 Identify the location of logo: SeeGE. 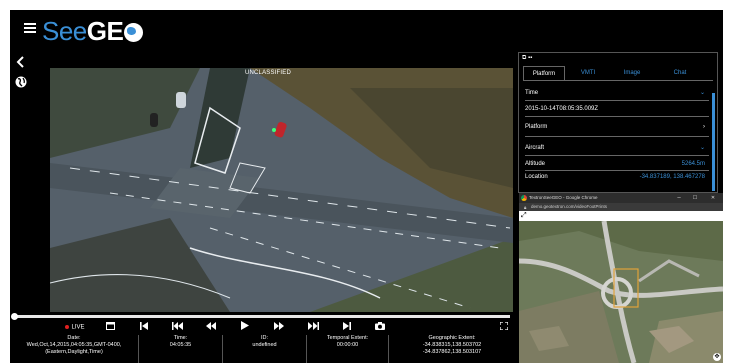
(93, 31).